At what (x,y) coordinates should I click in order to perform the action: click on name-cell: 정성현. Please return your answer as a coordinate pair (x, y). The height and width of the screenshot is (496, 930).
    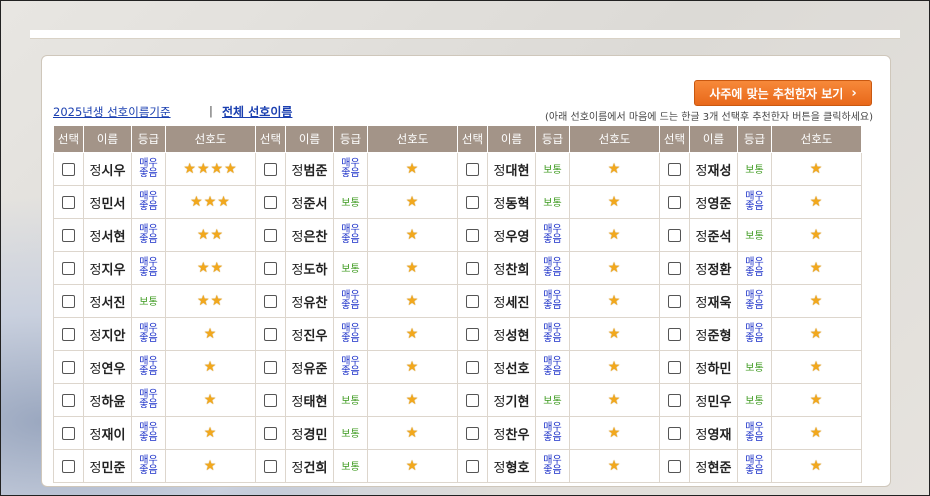
    Looking at the image, I should click on (511, 334).